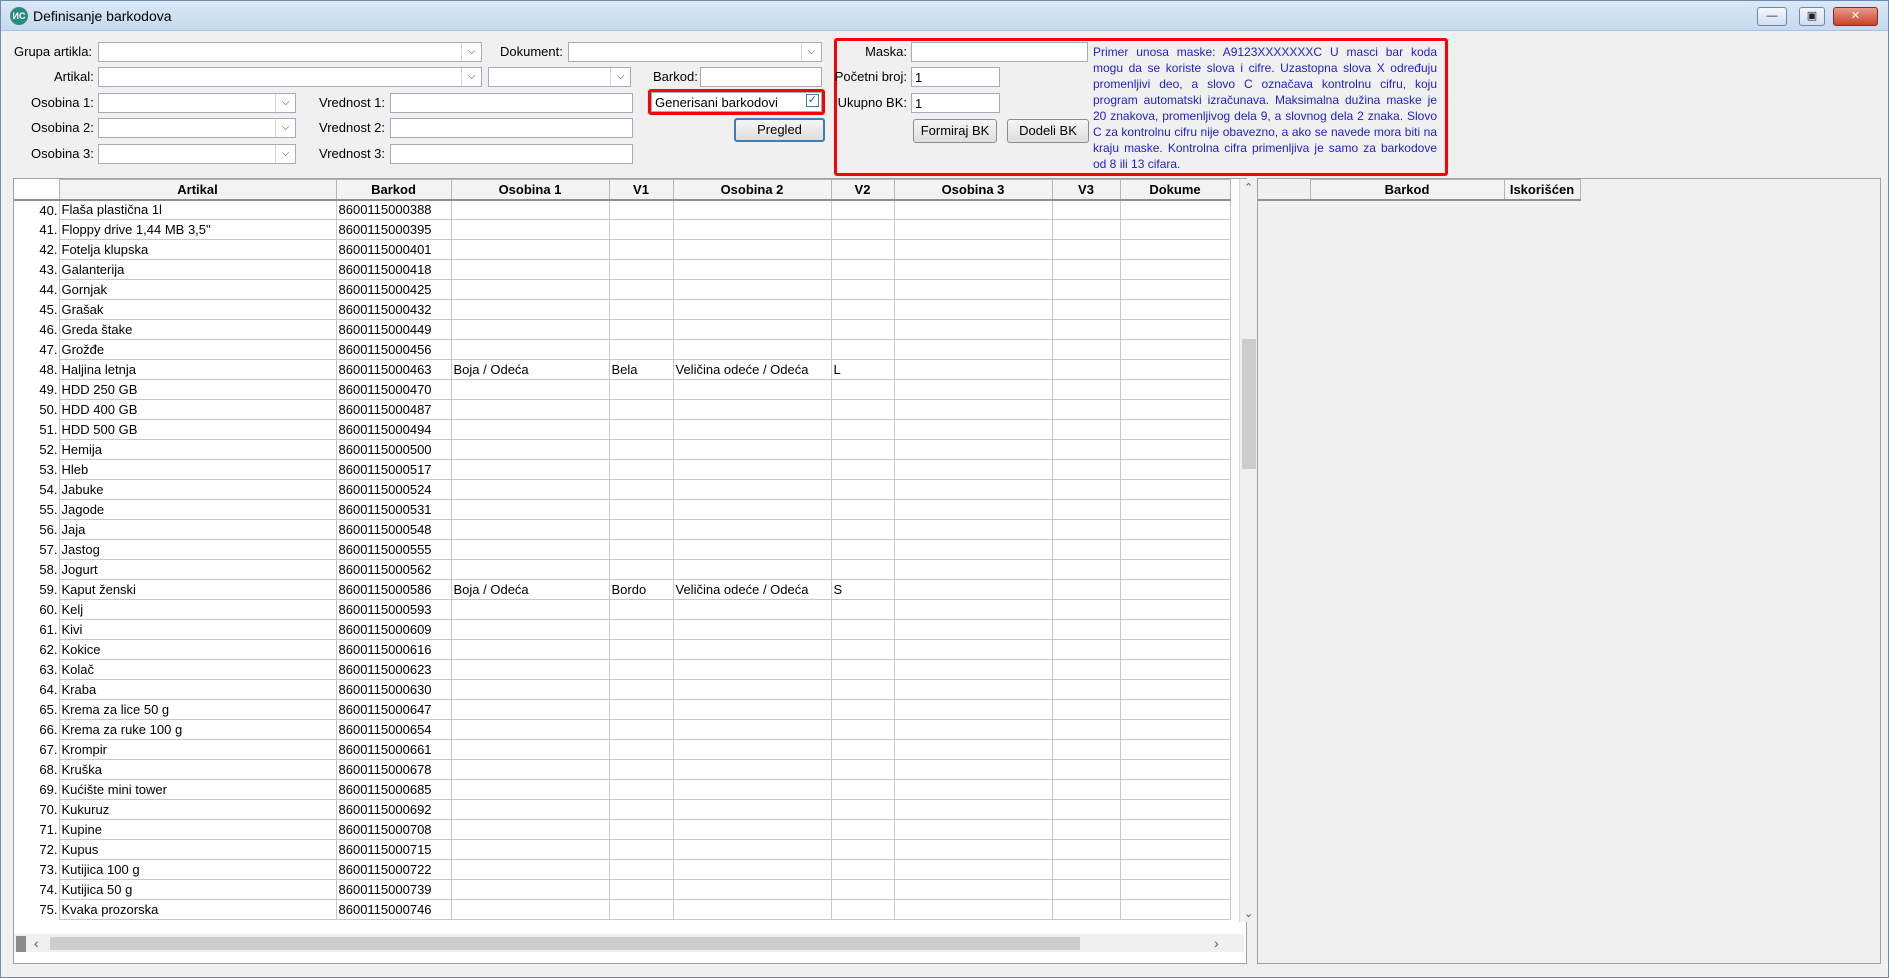 This screenshot has width=1889, height=978. I want to click on table-row: 56. Jaja 8600115000548, so click(622, 529).